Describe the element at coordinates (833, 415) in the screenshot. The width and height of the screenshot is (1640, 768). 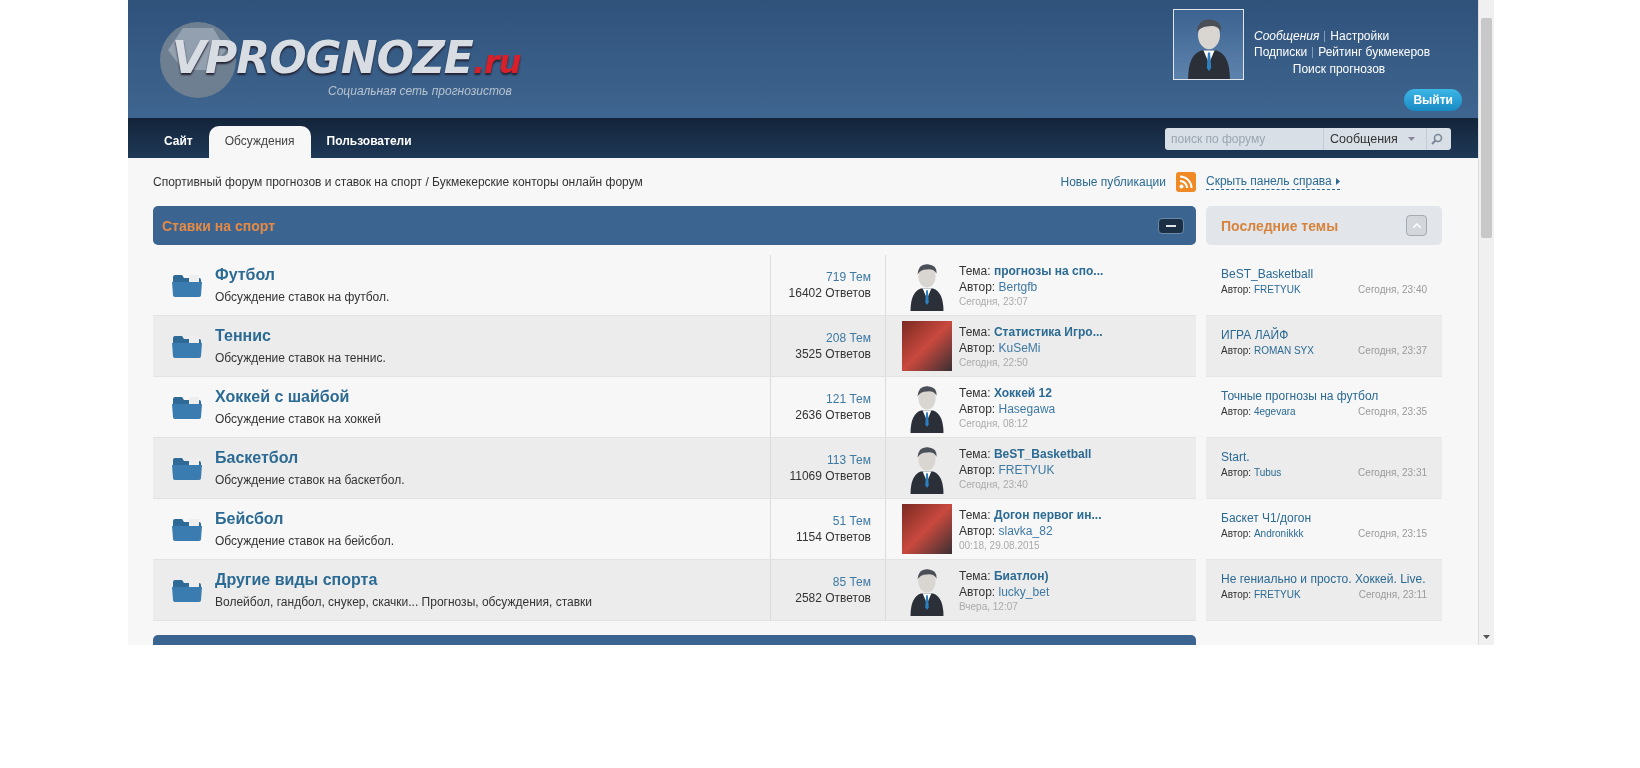
I see `reply-count: 2636 Ответов` at that location.